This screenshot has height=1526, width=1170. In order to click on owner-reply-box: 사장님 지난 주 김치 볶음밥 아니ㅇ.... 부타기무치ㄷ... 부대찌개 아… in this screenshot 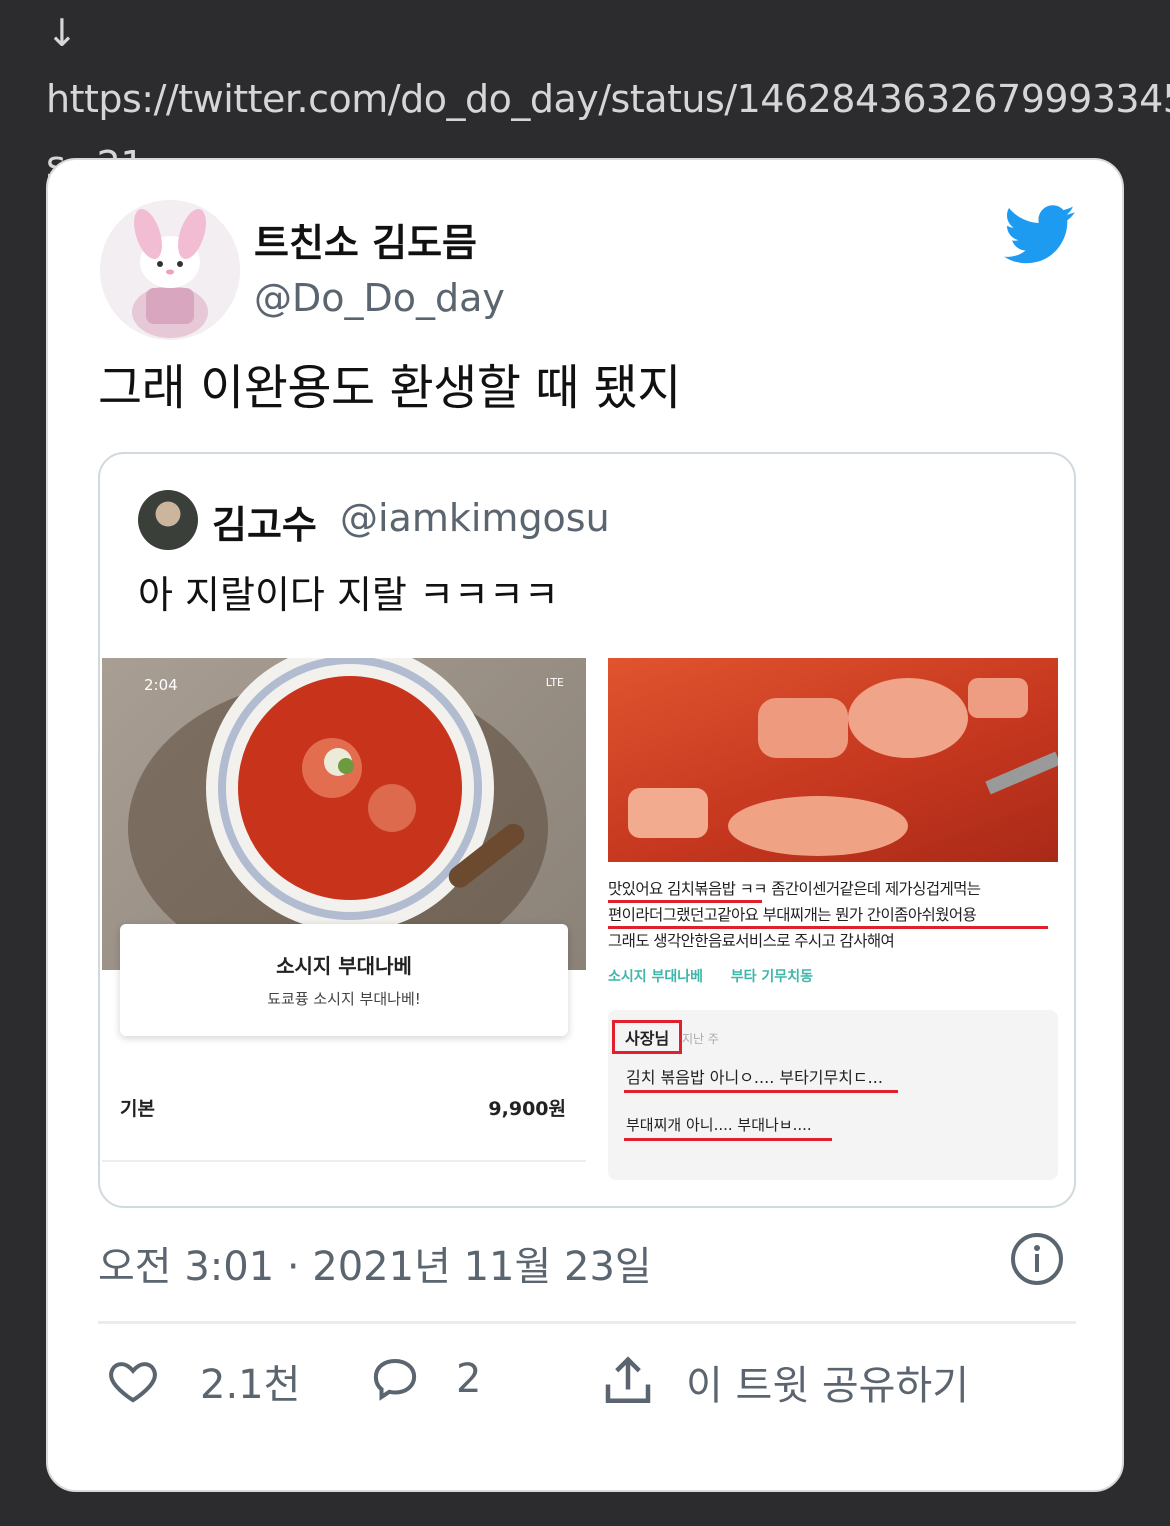, I will do `click(833, 1095)`.